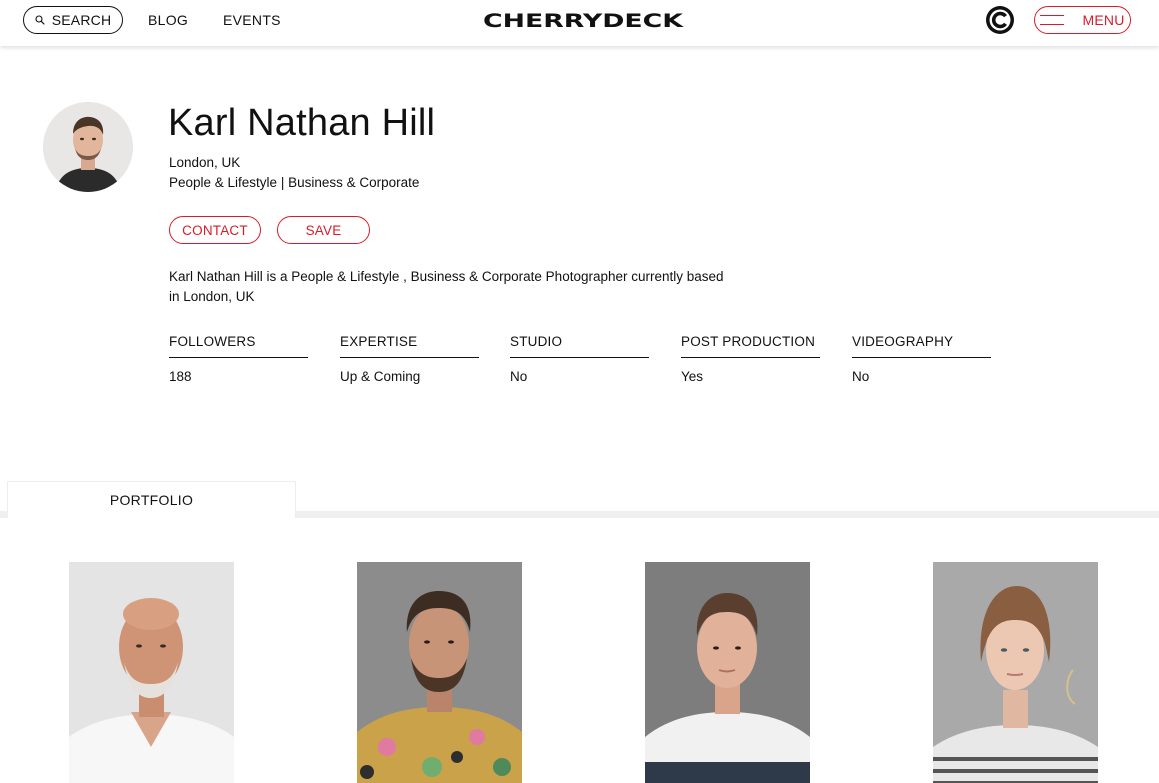 This screenshot has width=1159, height=783. I want to click on save-button: SAVE, so click(323, 230).